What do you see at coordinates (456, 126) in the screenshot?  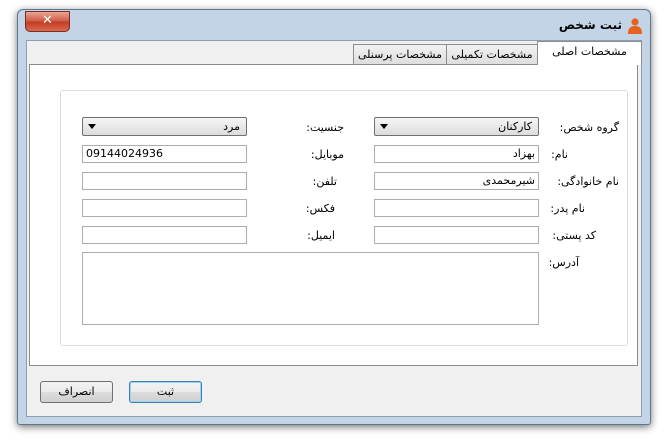 I see `person-group-select: کارکنان` at bounding box center [456, 126].